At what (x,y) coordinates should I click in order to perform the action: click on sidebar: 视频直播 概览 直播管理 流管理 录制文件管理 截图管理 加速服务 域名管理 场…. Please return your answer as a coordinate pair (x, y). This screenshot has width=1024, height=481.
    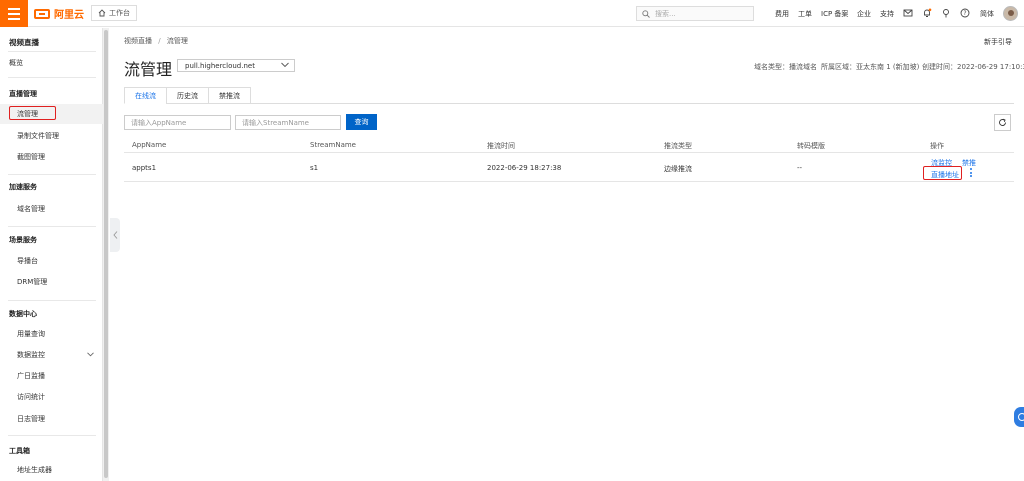
    Looking at the image, I should click on (51, 254).